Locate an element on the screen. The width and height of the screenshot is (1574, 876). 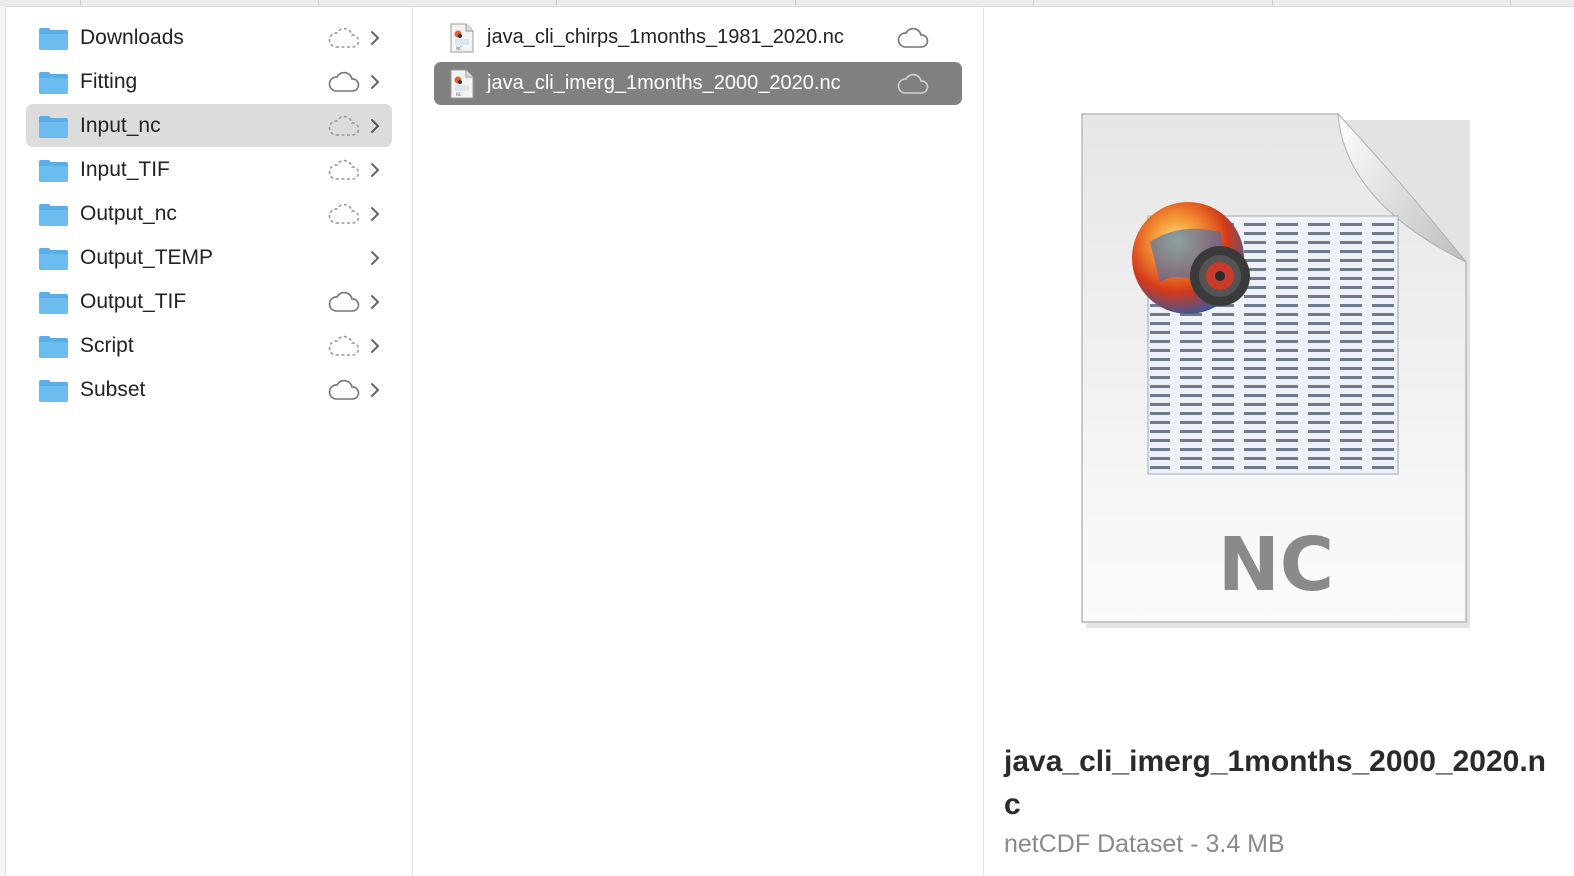
preview-size: 3.4 MB is located at coordinates (1245, 844).